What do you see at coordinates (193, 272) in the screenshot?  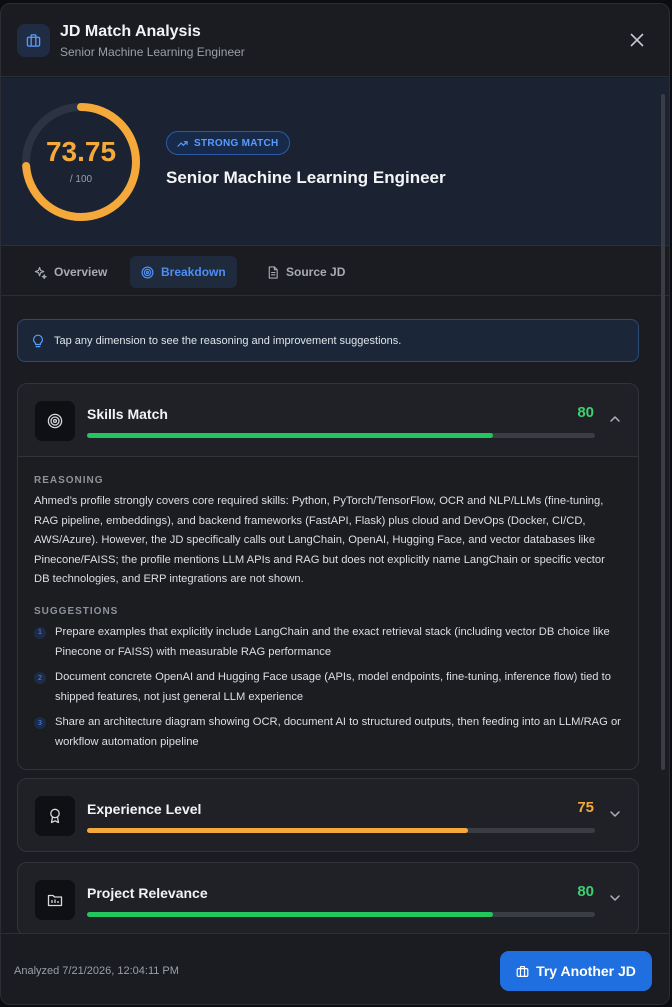 I see `tab-breakdown-label: Breakdown` at bounding box center [193, 272].